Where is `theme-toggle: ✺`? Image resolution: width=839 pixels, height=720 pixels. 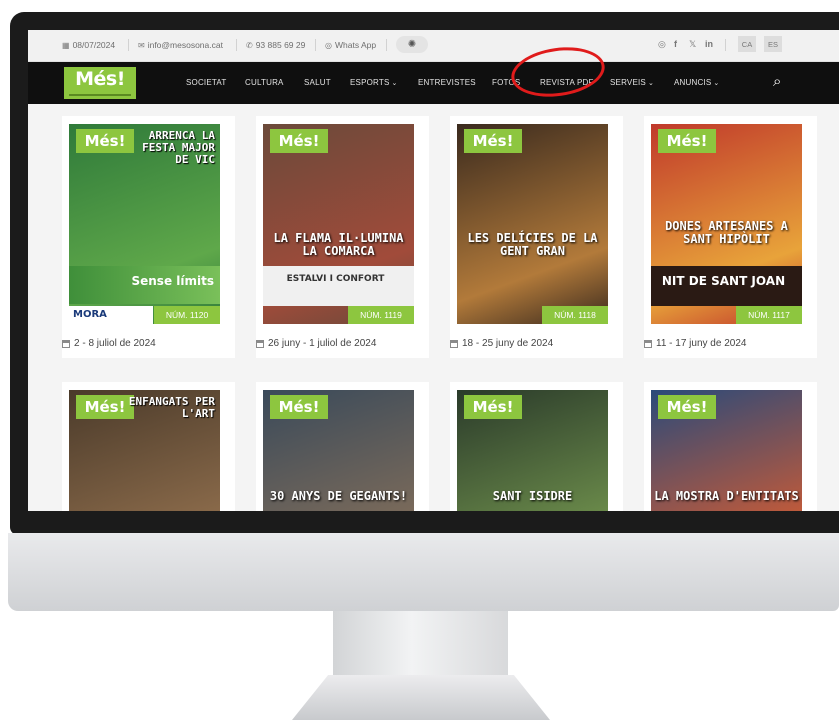 theme-toggle: ✺ is located at coordinates (412, 44).